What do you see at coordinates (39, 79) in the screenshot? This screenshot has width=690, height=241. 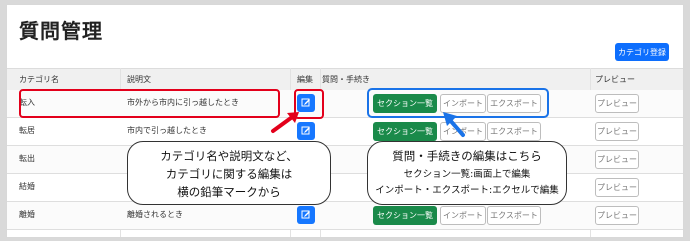 I see `header-category: カテゴリ名` at bounding box center [39, 79].